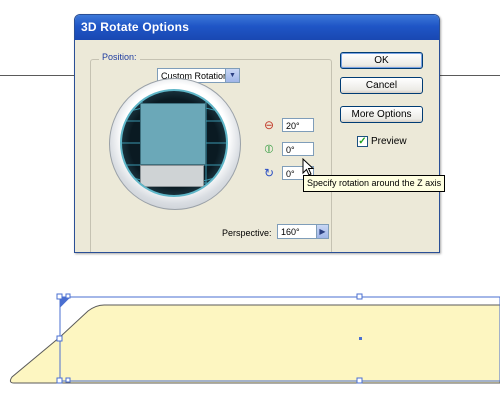 This screenshot has height=411, width=500. What do you see at coordinates (297, 231) in the screenshot?
I see `perspective-input: 160°` at bounding box center [297, 231].